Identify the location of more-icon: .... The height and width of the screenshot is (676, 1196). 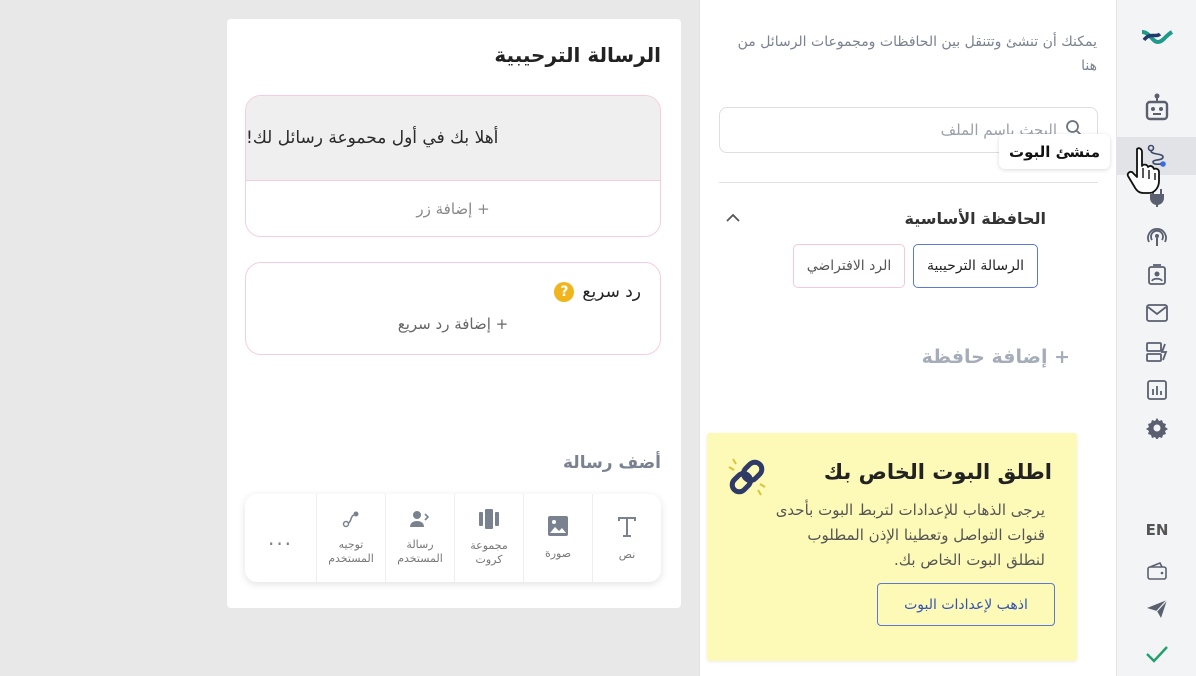
(280, 538).